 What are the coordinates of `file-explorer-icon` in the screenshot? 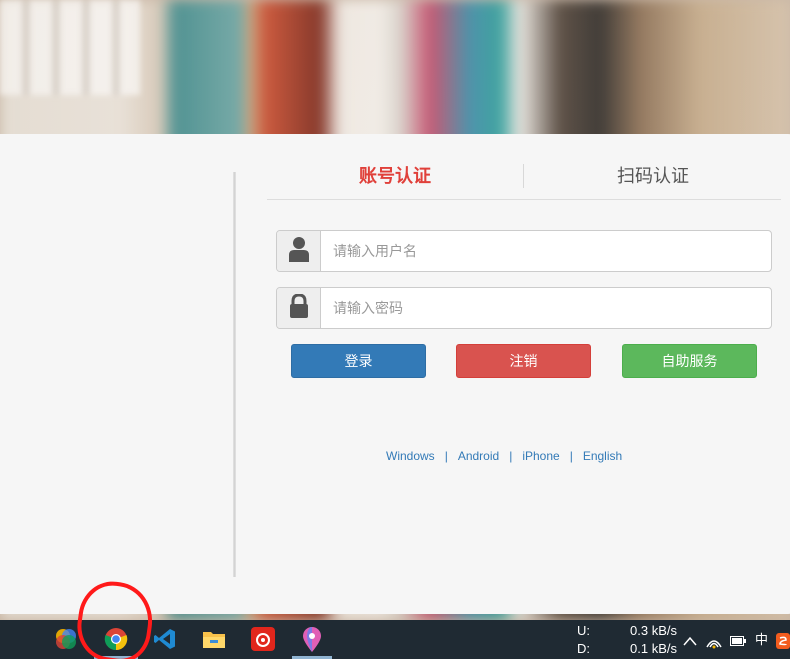 It's located at (214, 639).